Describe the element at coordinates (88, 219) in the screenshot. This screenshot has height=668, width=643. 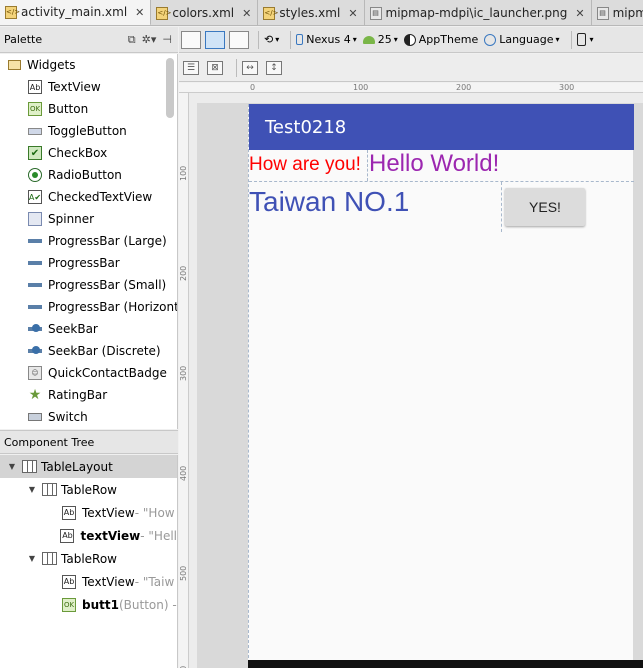
I see `palette-item: Spinner` at that location.